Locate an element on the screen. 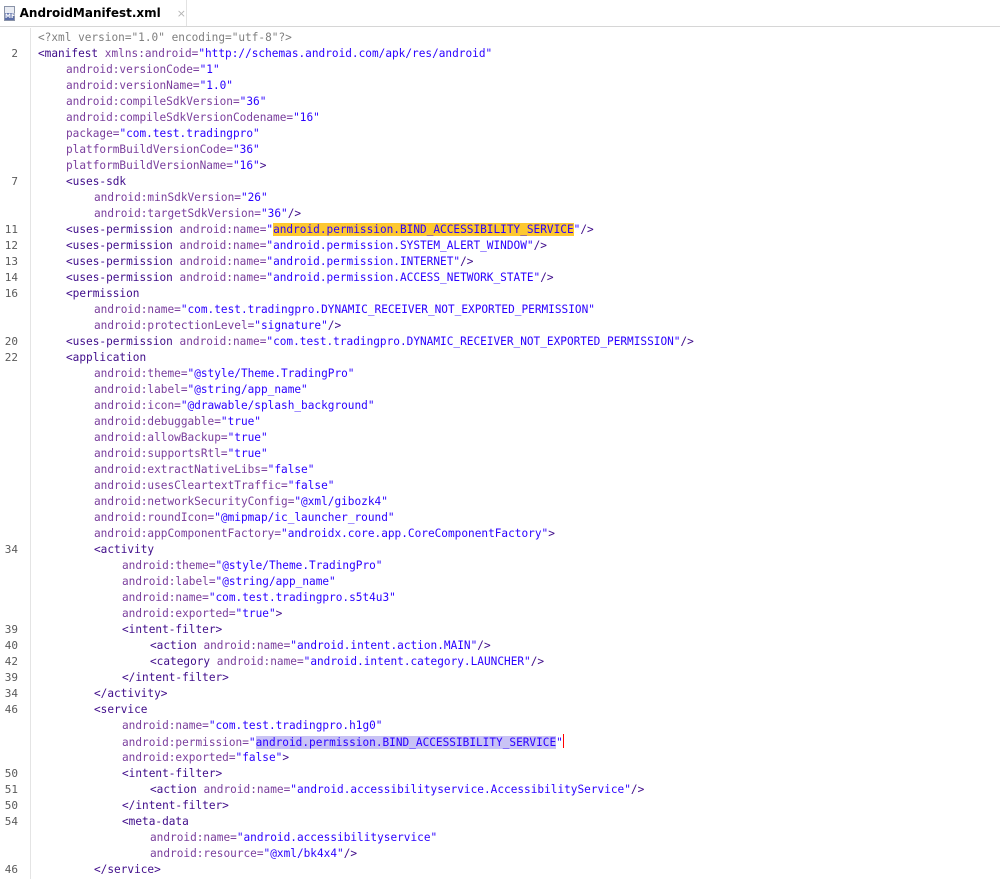 The height and width of the screenshot is (879, 1000). code-line: android:resource="@xml/bk4x4"/> is located at coordinates (253, 854).